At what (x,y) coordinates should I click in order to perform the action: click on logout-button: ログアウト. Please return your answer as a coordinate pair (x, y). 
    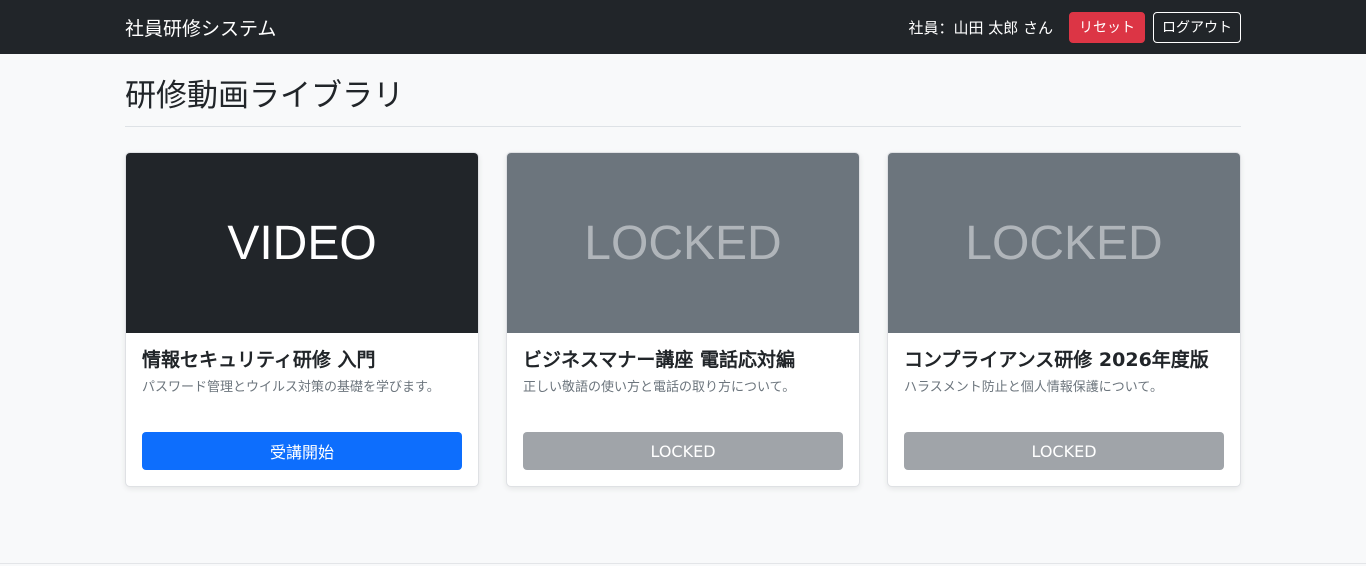
    Looking at the image, I should click on (1197, 27).